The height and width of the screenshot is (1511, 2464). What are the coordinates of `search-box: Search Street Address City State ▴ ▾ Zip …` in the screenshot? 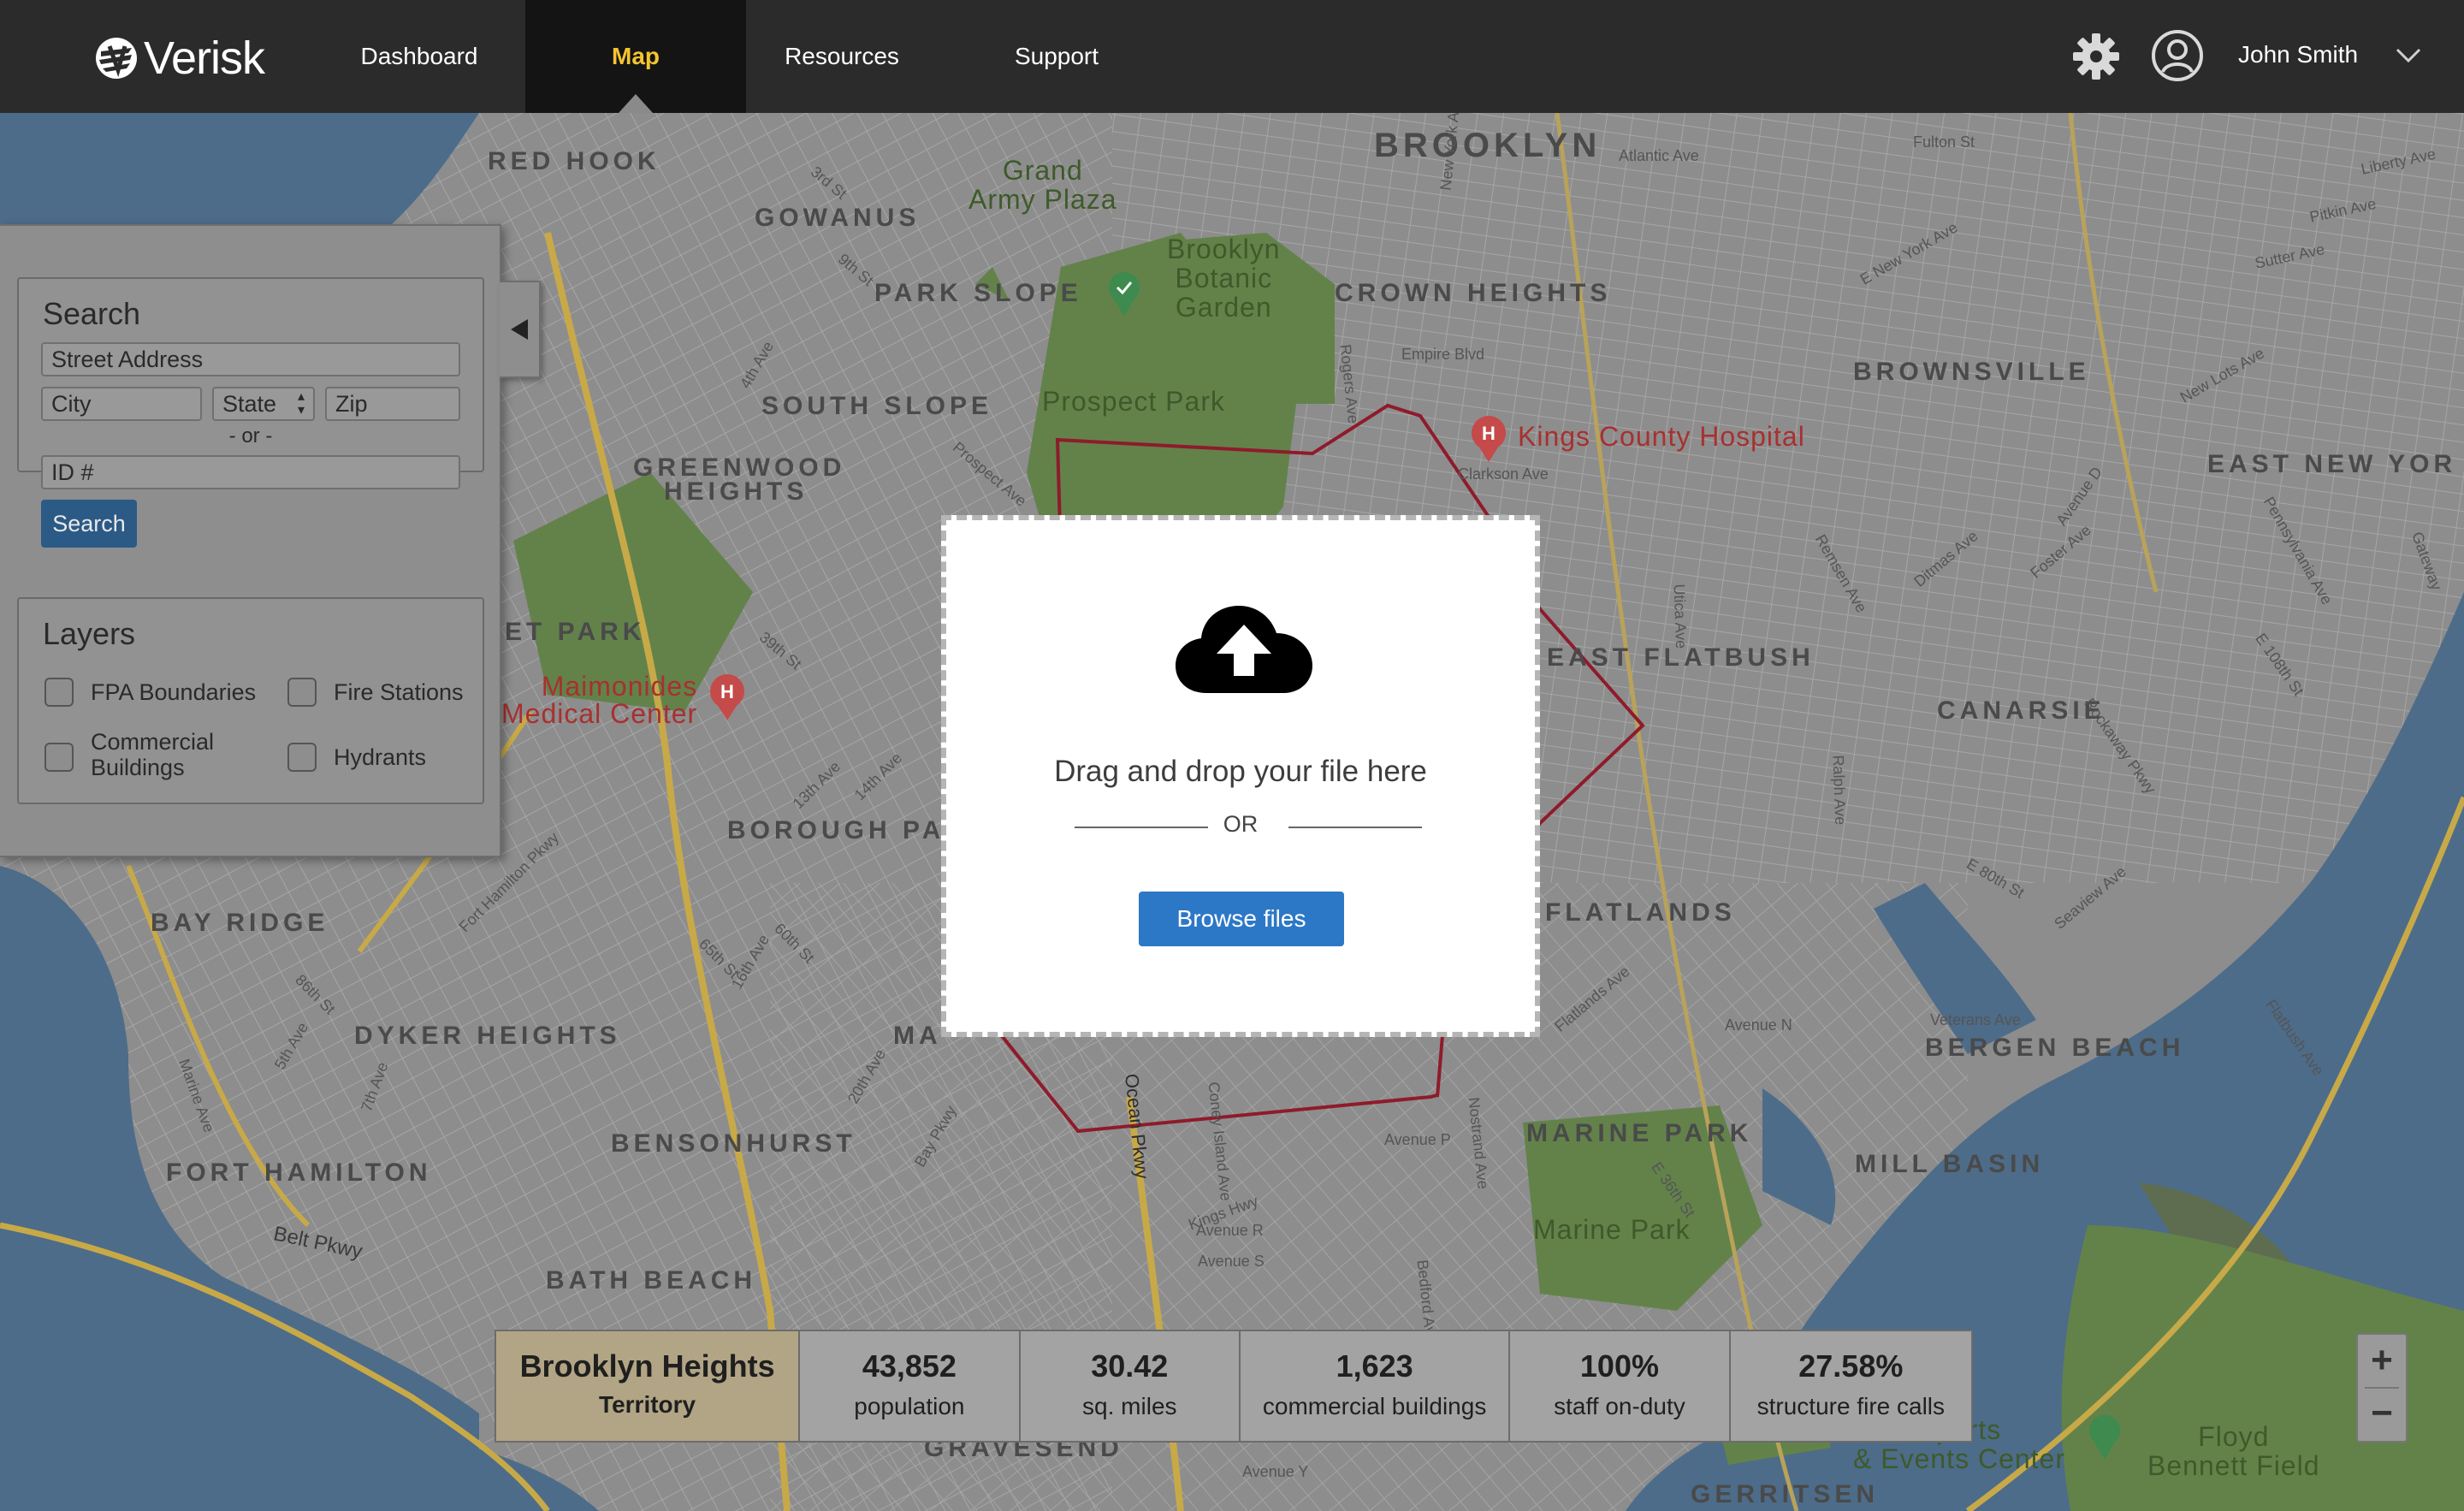 It's located at (250, 413).